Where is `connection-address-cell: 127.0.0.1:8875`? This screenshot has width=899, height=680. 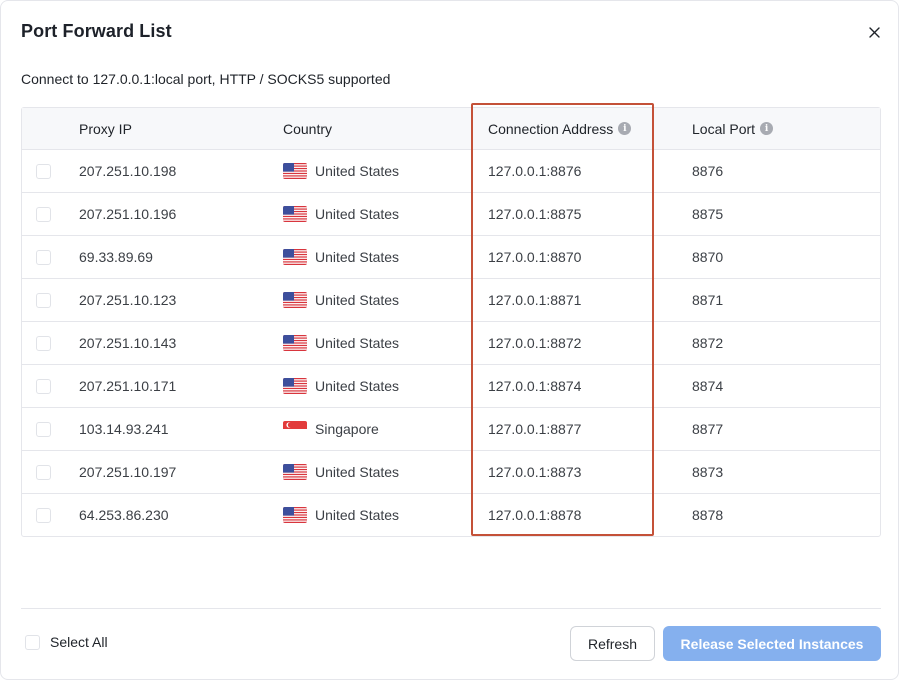
connection-address-cell: 127.0.0.1:8875 is located at coordinates (535, 214).